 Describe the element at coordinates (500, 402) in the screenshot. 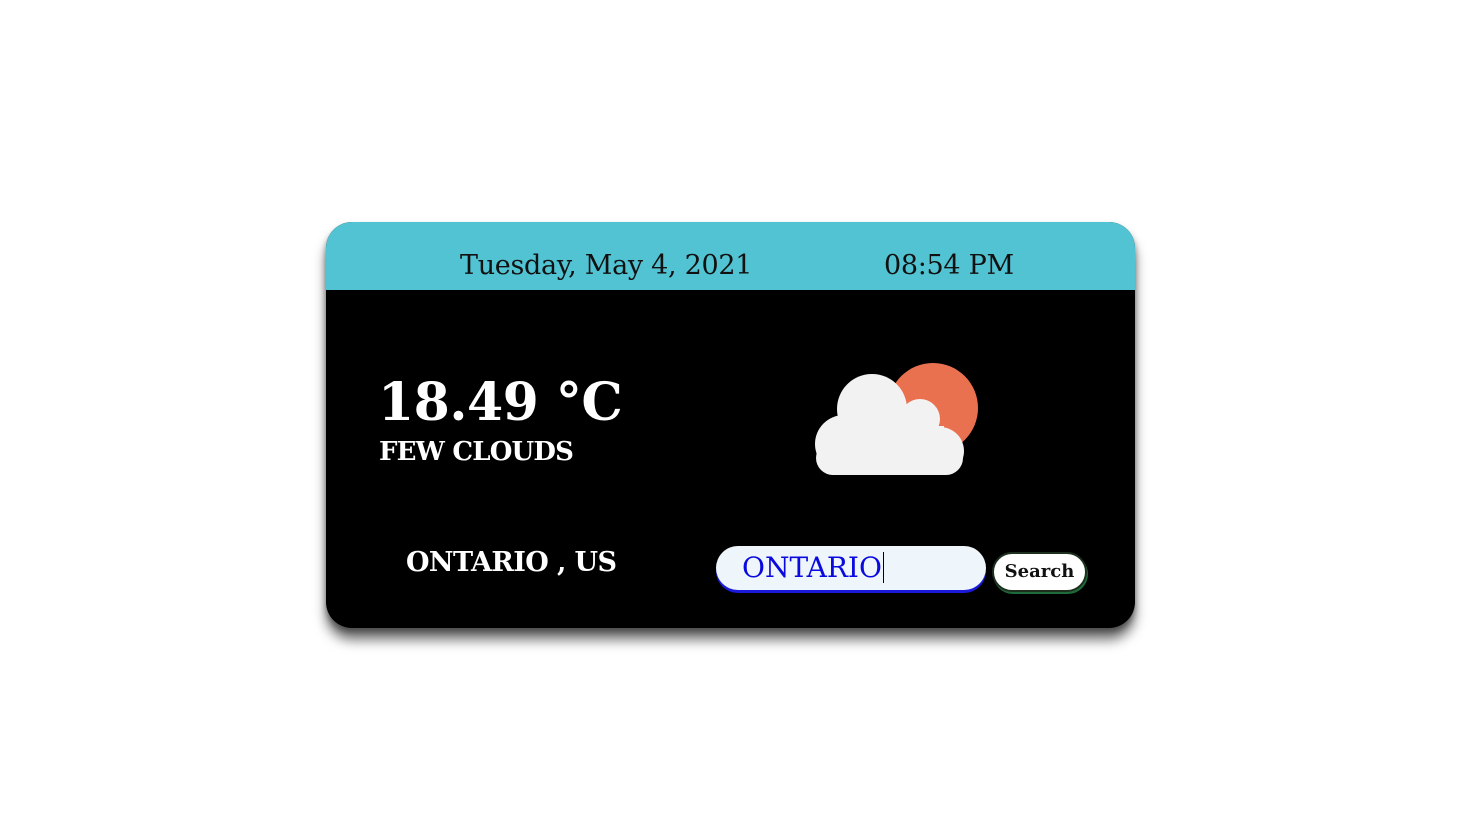

I see `temperature-value: 18.49 °C` at that location.